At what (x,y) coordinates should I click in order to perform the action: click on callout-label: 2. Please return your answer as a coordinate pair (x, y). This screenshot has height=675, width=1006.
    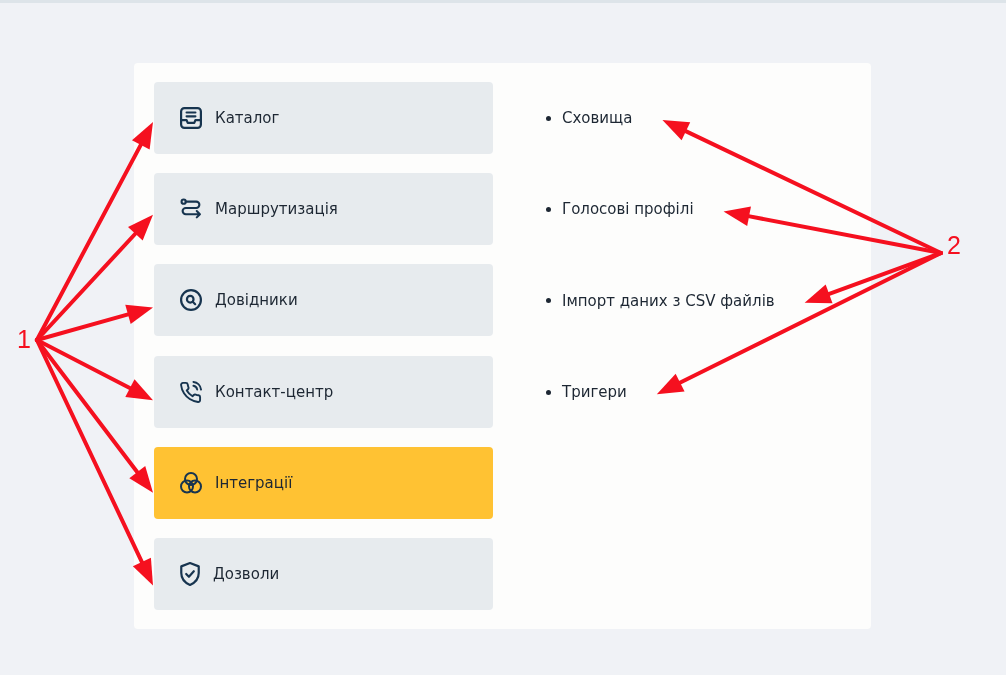
    Looking at the image, I should click on (954, 245).